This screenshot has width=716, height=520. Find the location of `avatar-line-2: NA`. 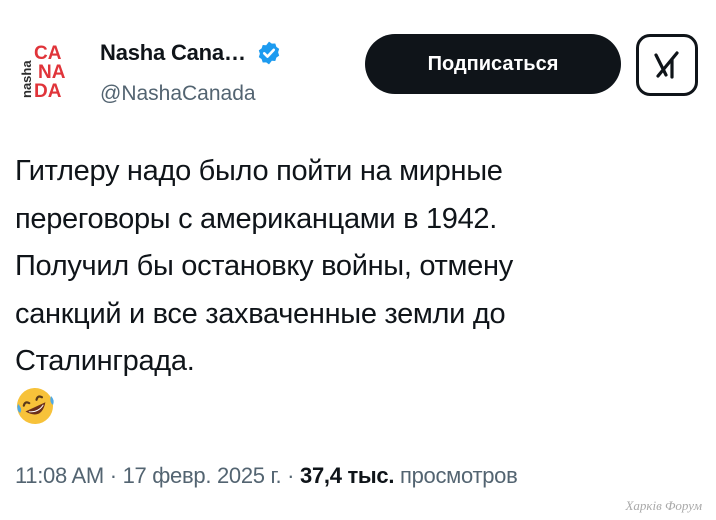

avatar-line-2: NA is located at coordinates (52, 72).